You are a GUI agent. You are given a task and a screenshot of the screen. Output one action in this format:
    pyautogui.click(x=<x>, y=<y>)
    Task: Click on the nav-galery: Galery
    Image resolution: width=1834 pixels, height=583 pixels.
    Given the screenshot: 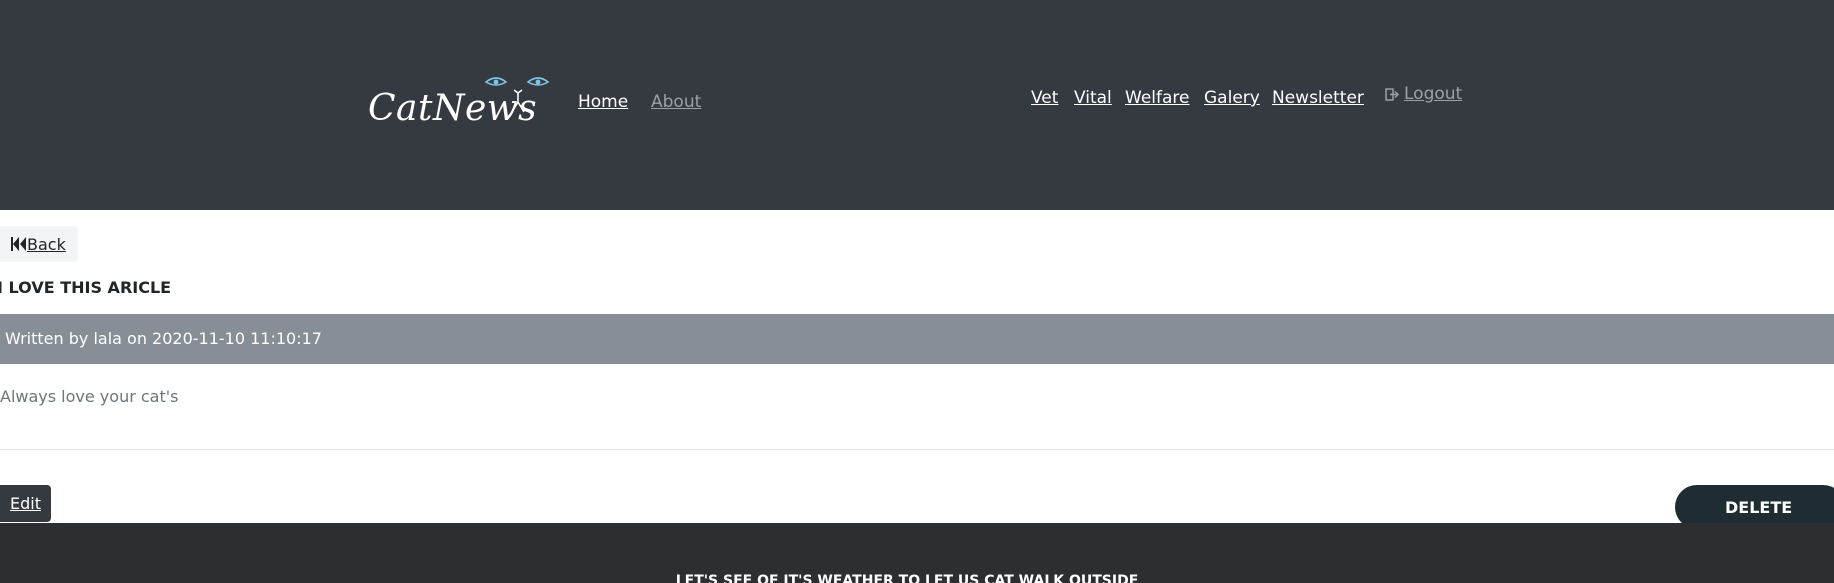 What is the action you would take?
    pyautogui.click(x=1232, y=98)
    